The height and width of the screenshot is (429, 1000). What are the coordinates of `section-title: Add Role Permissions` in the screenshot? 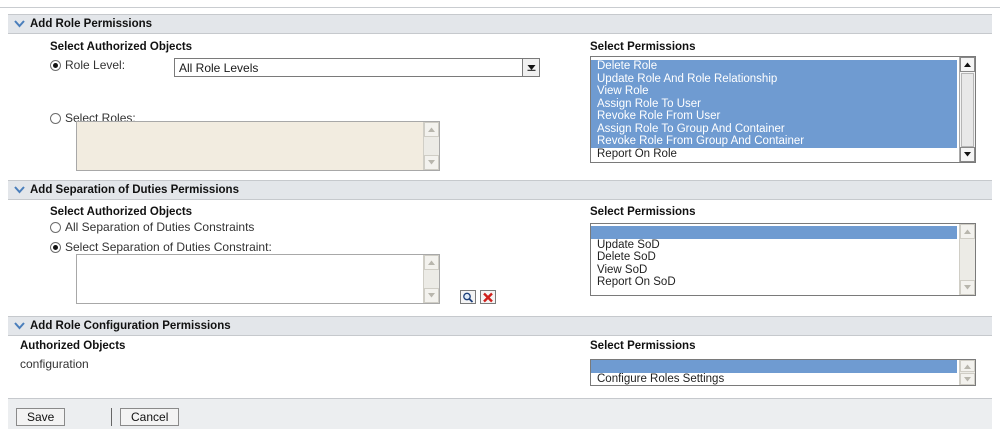 It's located at (91, 24).